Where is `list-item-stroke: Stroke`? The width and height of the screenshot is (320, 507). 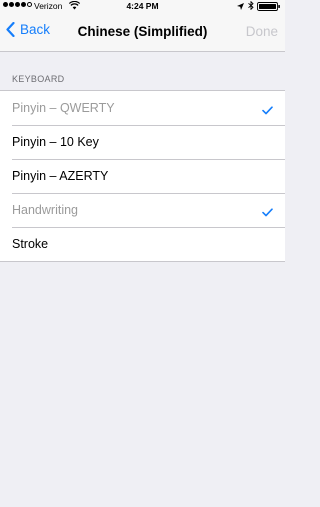
list-item-stroke: Stroke is located at coordinates (142, 244).